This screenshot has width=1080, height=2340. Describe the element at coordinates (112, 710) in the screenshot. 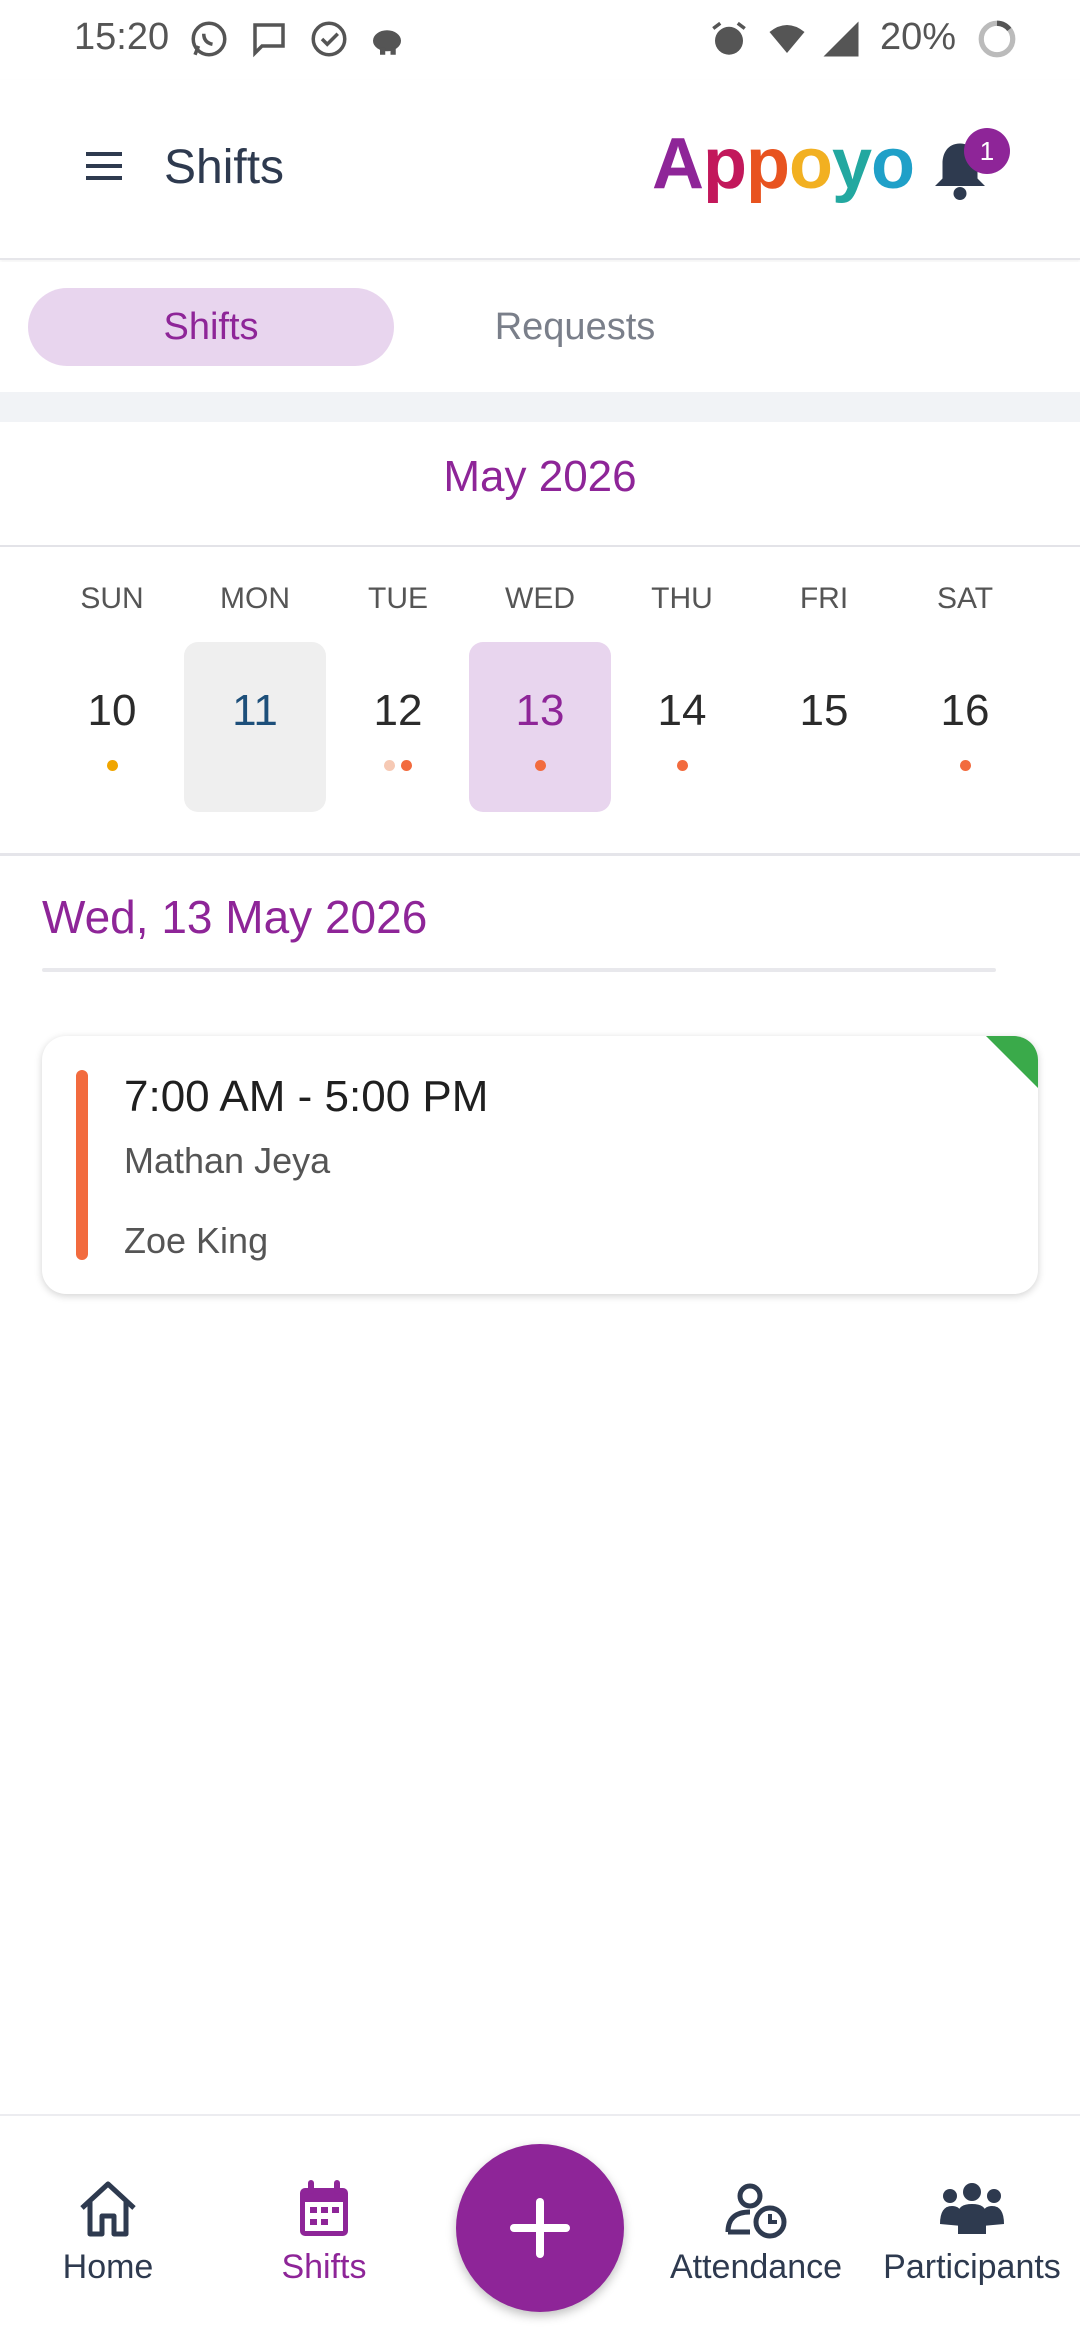

I see `date-number: 10` at that location.